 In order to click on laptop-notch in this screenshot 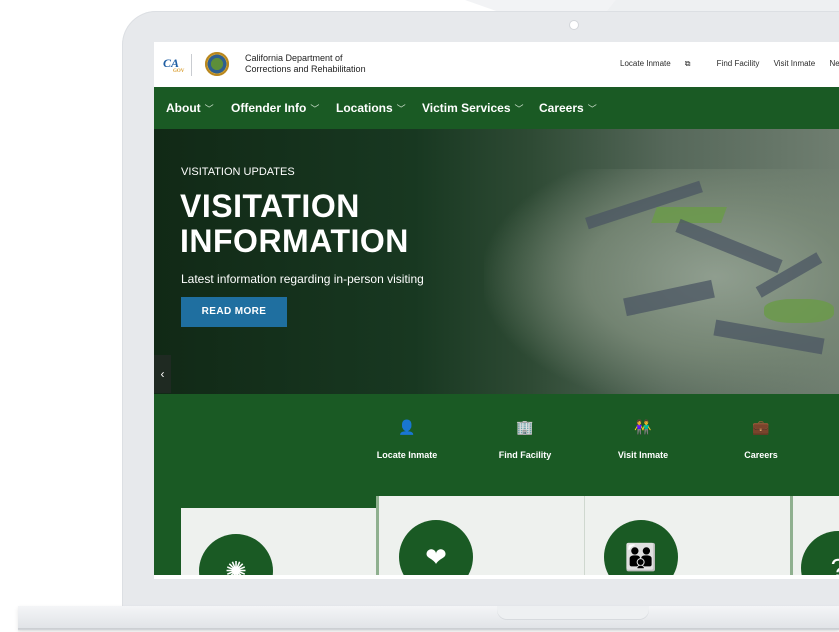, I will do `click(573, 613)`.